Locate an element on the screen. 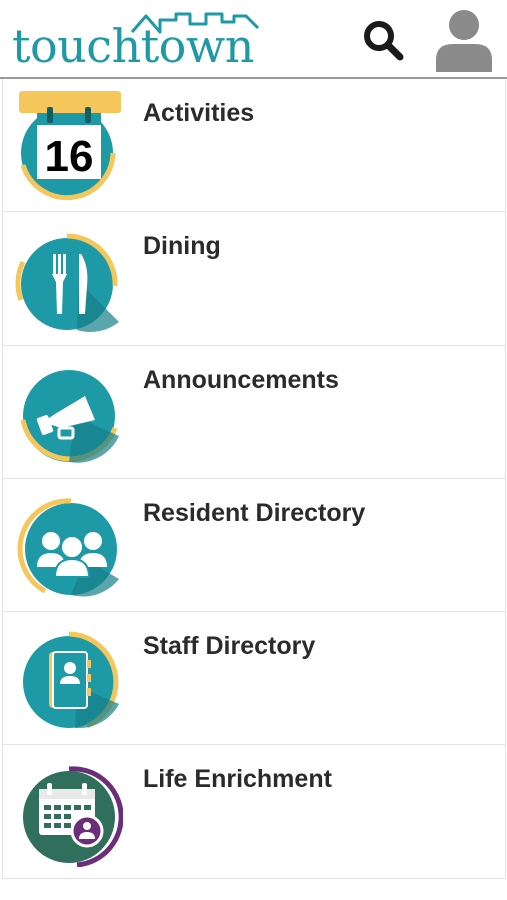 The width and height of the screenshot is (507, 900). menu-item-label: Dining is located at coordinates (182, 246).